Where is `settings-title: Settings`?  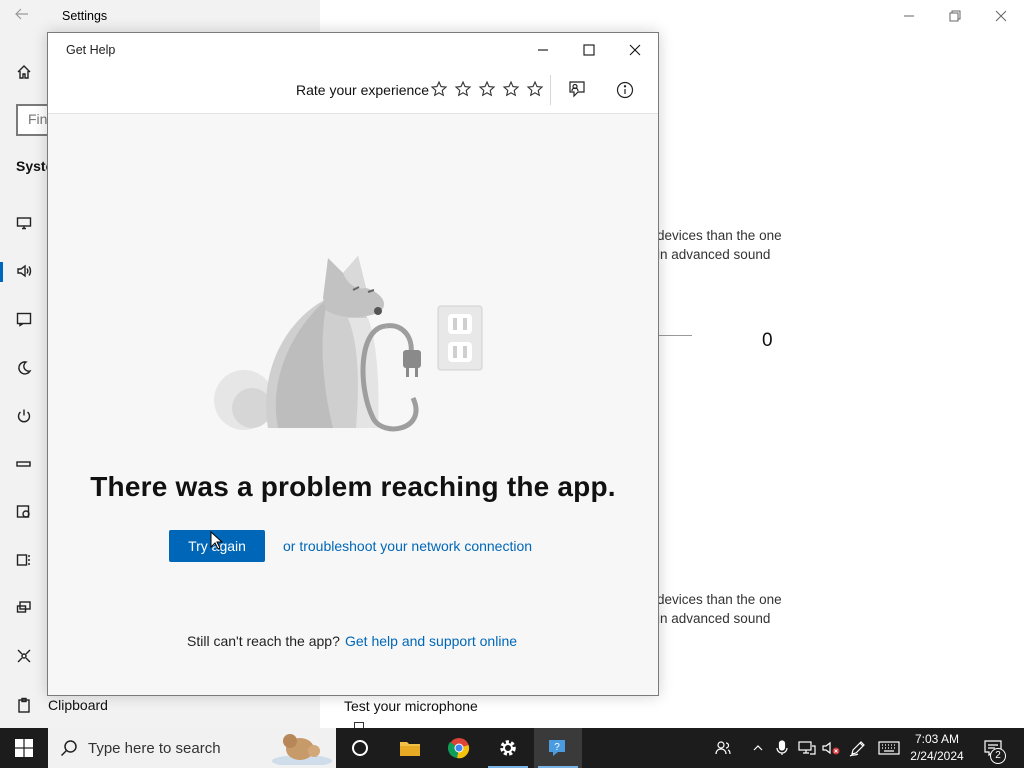 settings-title: Settings is located at coordinates (85, 16).